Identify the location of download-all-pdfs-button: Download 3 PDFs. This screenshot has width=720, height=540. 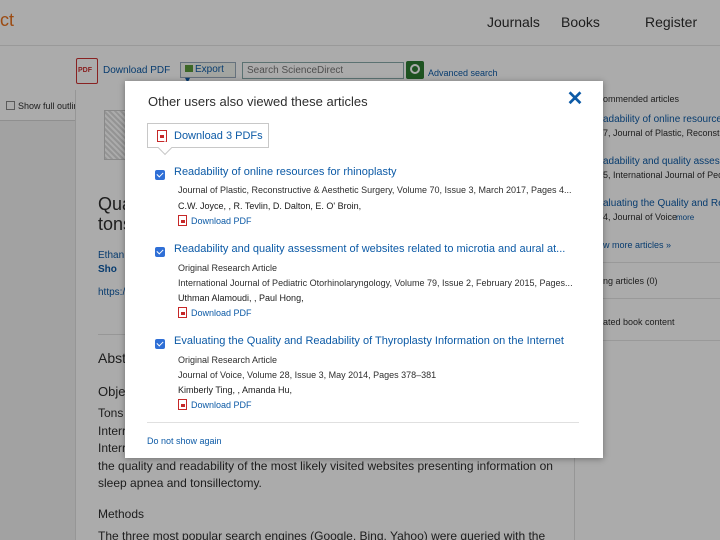
(208, 135).